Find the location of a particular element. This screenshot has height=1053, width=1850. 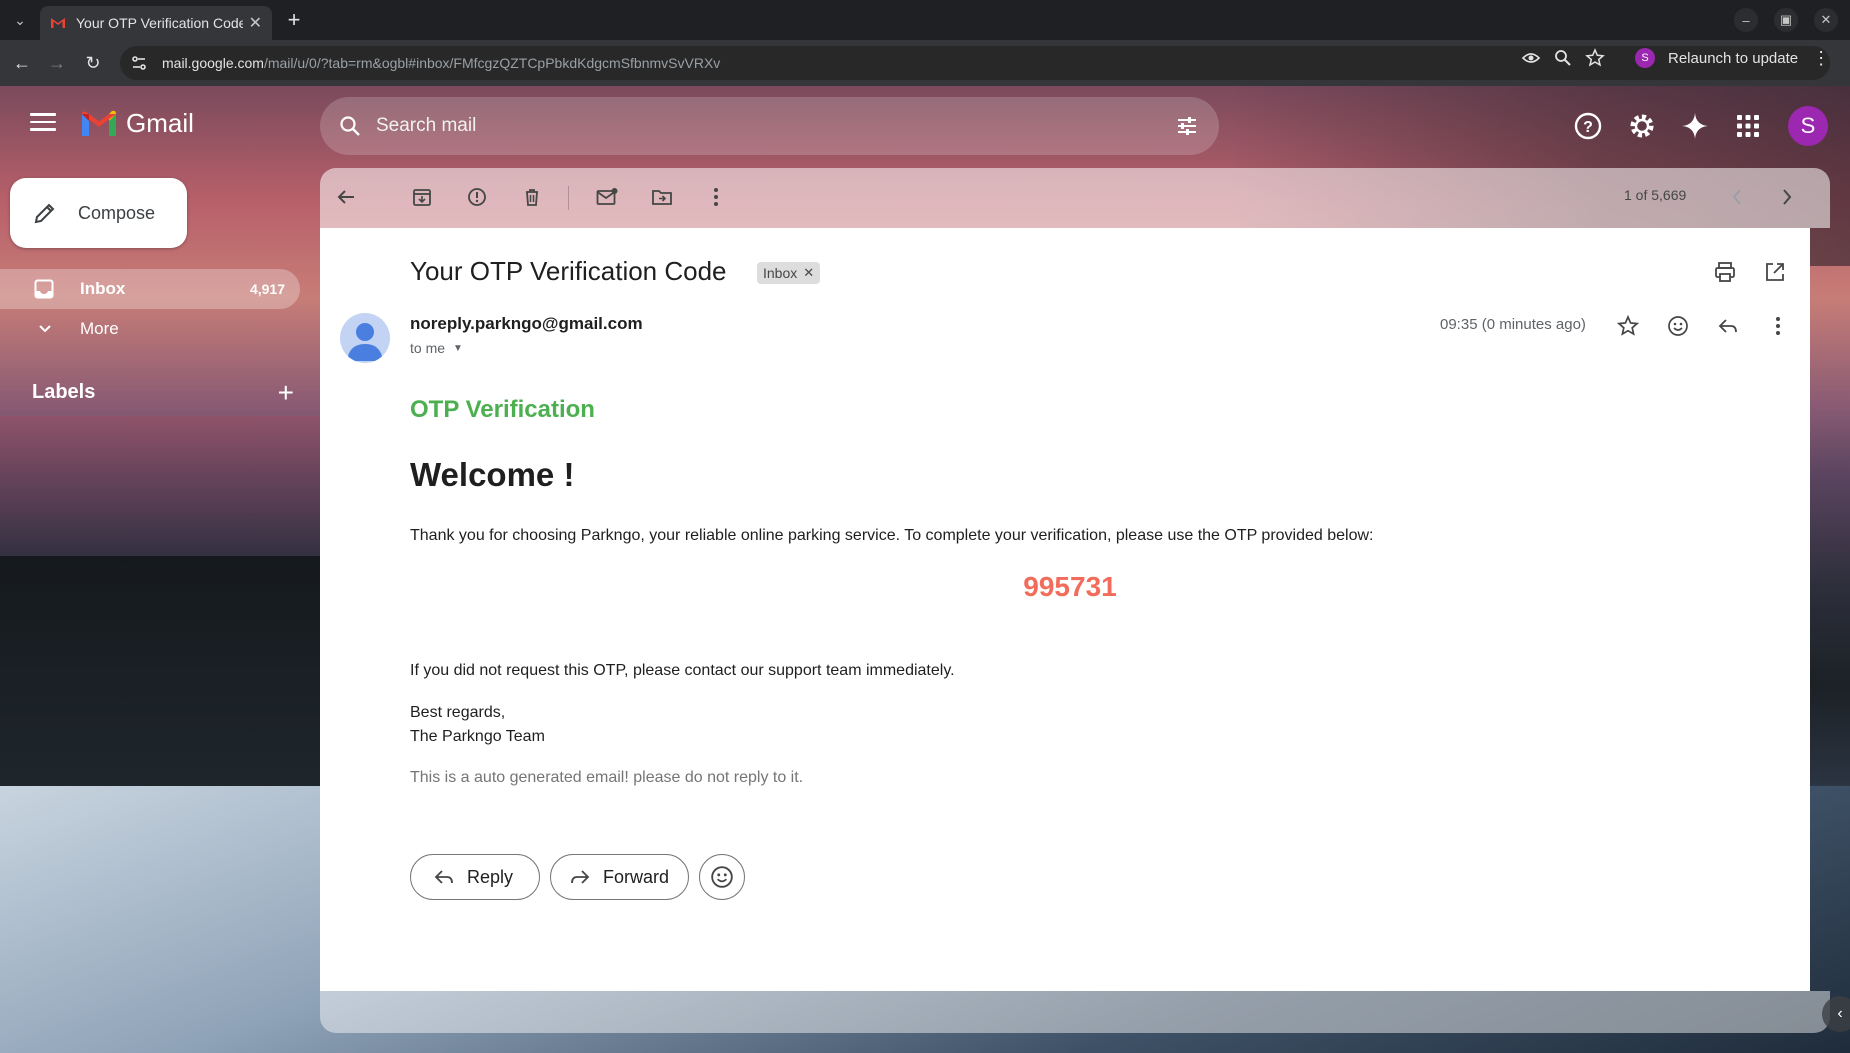

compose-label: Compose is located at coordinates (117, 212).